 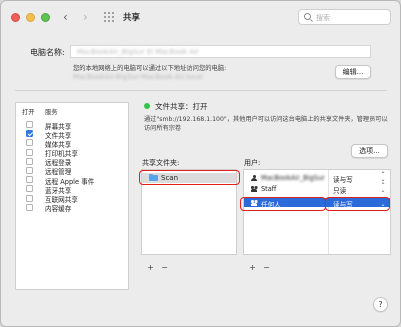 What do you see at coordinates (72, 162) in the screenshot?
I see `service-item-remote-login: 远程登录` at bounding box center [72, 162].